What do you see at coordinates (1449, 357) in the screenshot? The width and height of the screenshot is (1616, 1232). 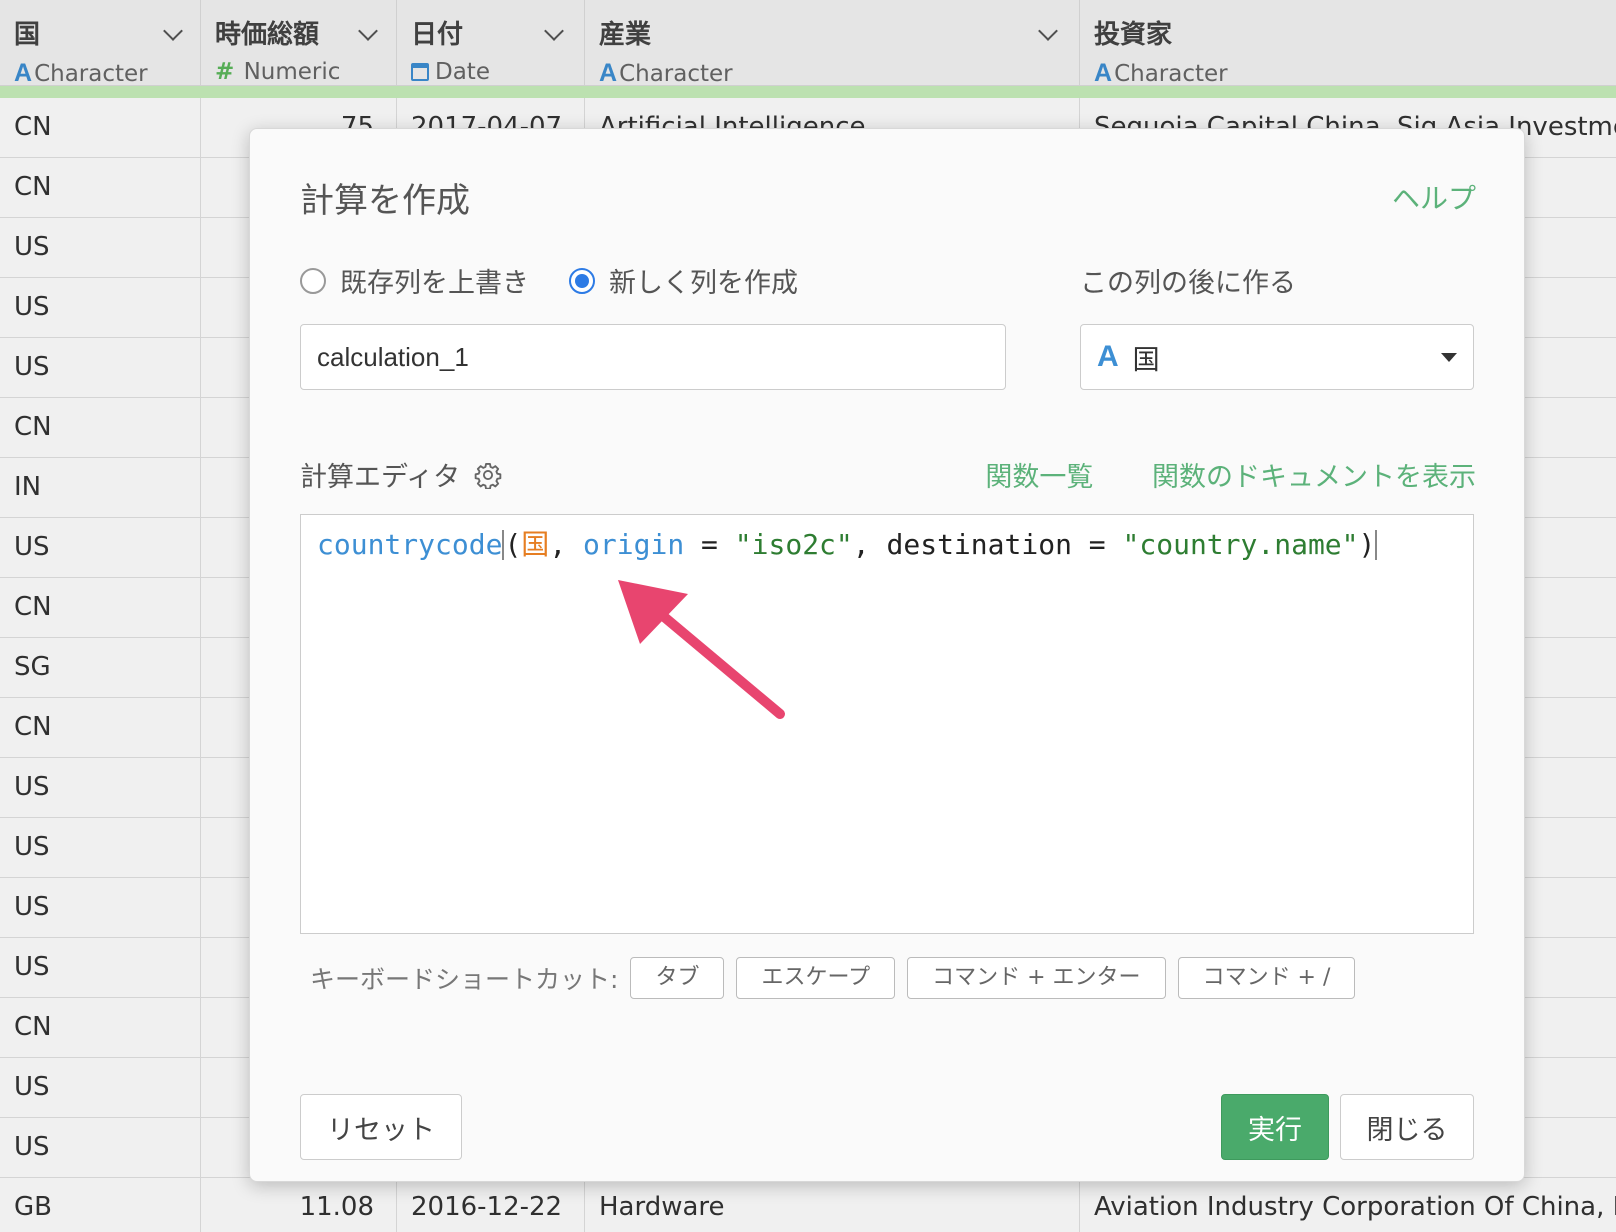 I see `caret-down-icon` at bounding box center [1449, 357].